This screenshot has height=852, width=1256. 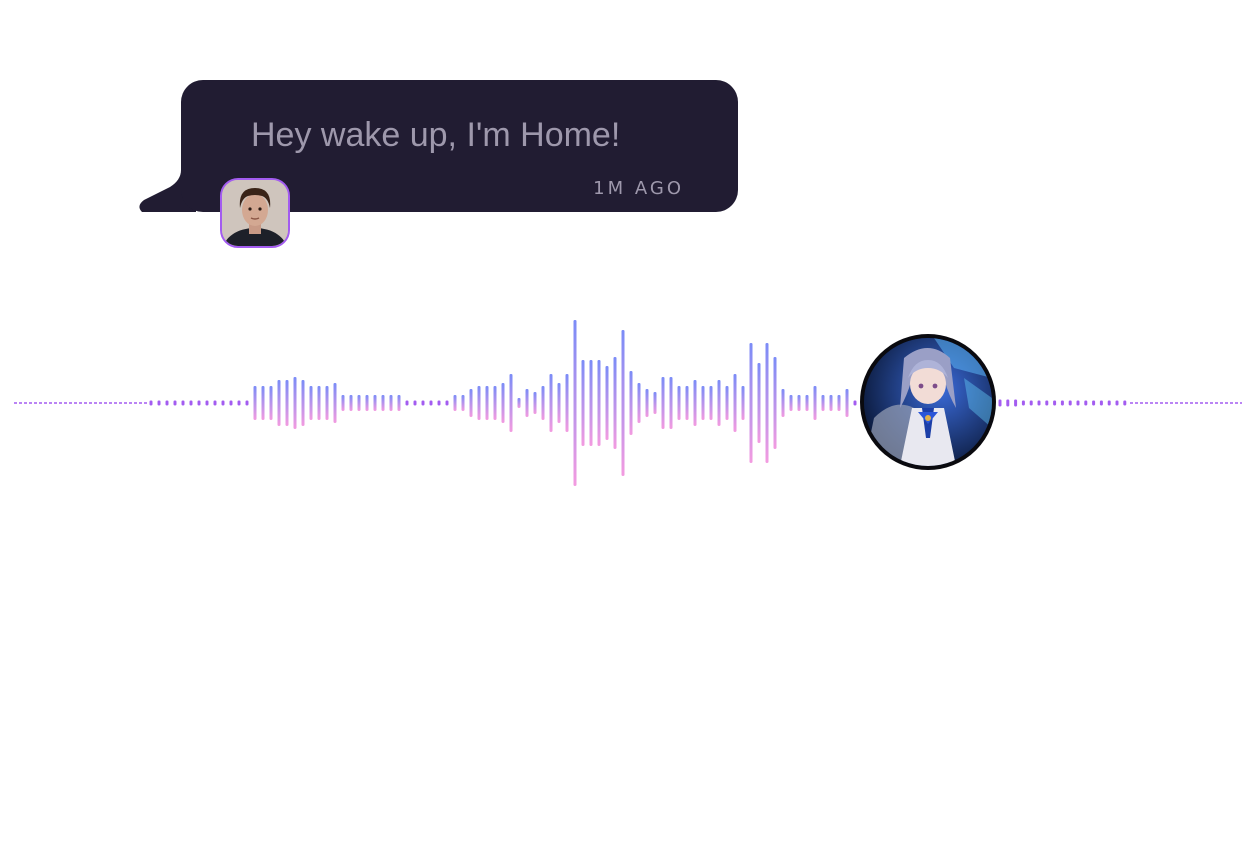 What do you see at coordinates (436, 135) in the screenshot?
I see `message-text: Hey wake up, I'm Home!` at bounding box center [436, 135].